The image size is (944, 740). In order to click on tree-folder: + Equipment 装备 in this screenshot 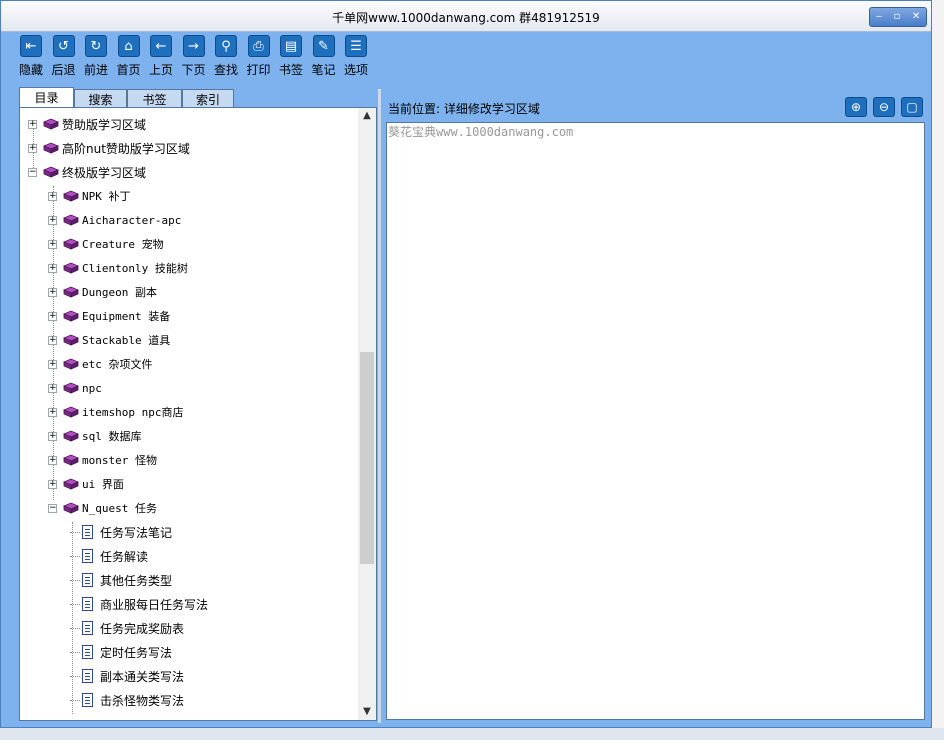, I will do `click(109, 316)`.